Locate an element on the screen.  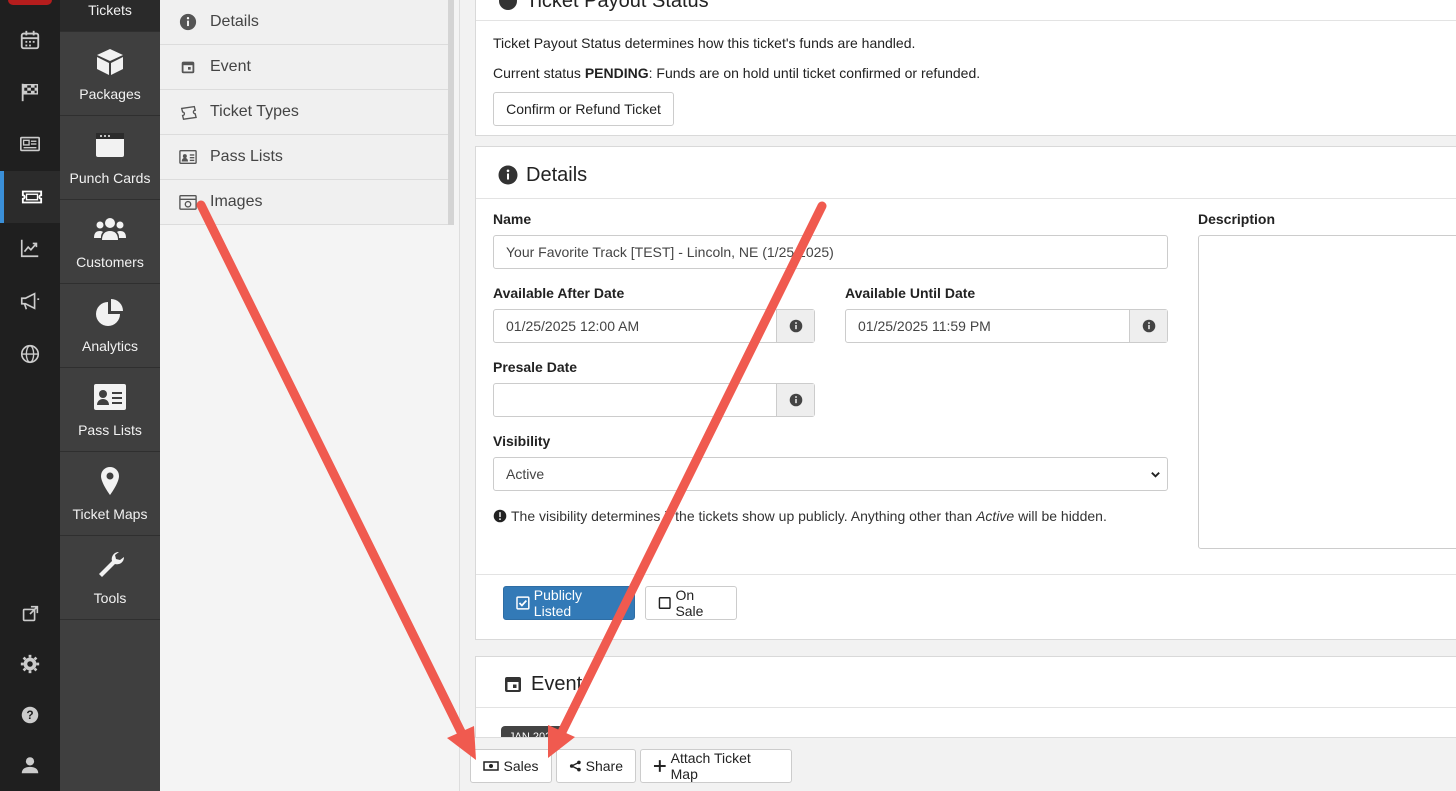
newspaper-icon is located at coordinates (30, 144).